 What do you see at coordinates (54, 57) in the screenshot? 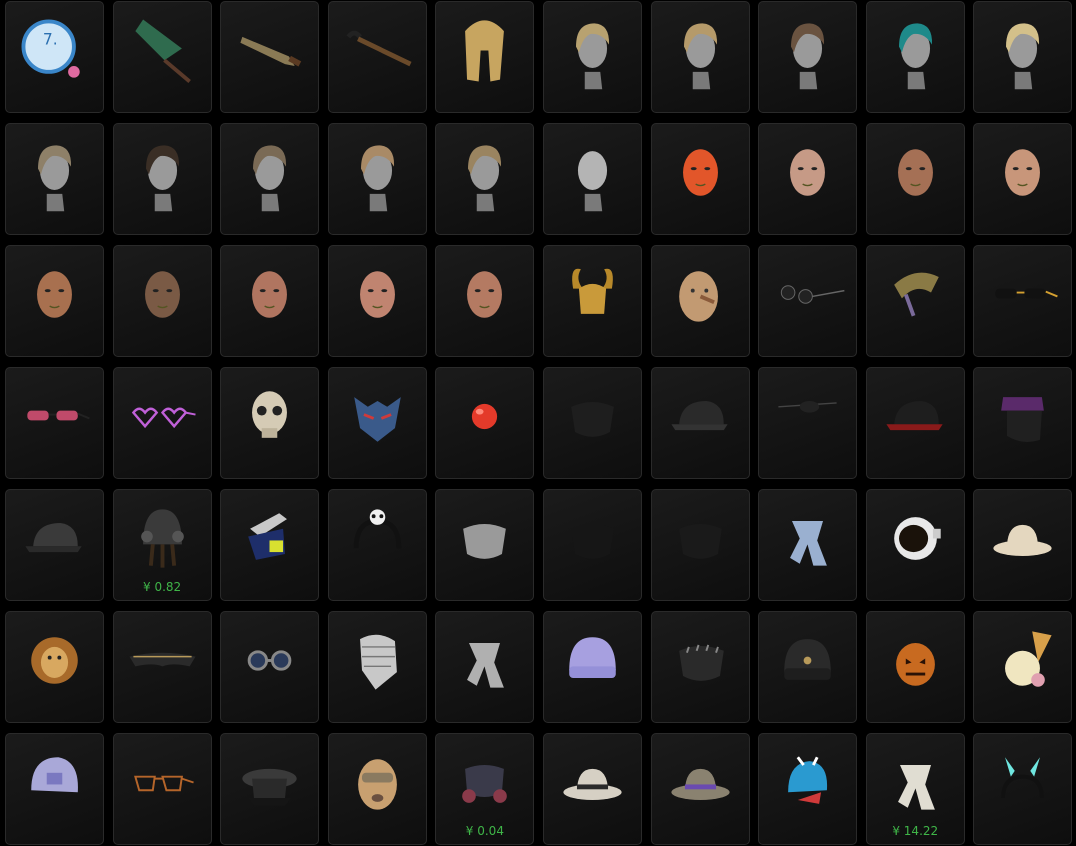
I see `inventory-item: 7.` at bounding box center [54, 57].